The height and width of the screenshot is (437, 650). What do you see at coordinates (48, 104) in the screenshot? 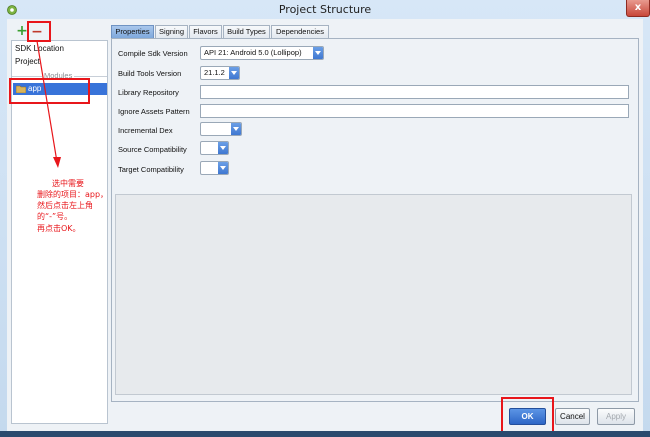
I see `annotation-arrow` at bounding box center [48, 104].